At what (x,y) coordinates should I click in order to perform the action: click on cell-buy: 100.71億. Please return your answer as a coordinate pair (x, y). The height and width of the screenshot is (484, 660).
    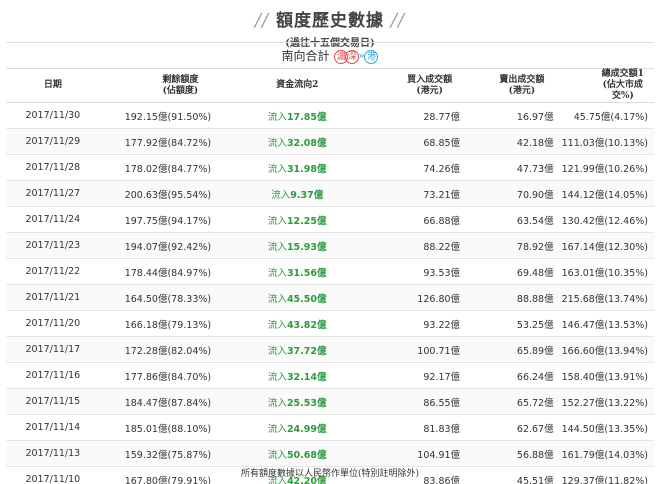
    Looking at the image, I should click on (418, 349).